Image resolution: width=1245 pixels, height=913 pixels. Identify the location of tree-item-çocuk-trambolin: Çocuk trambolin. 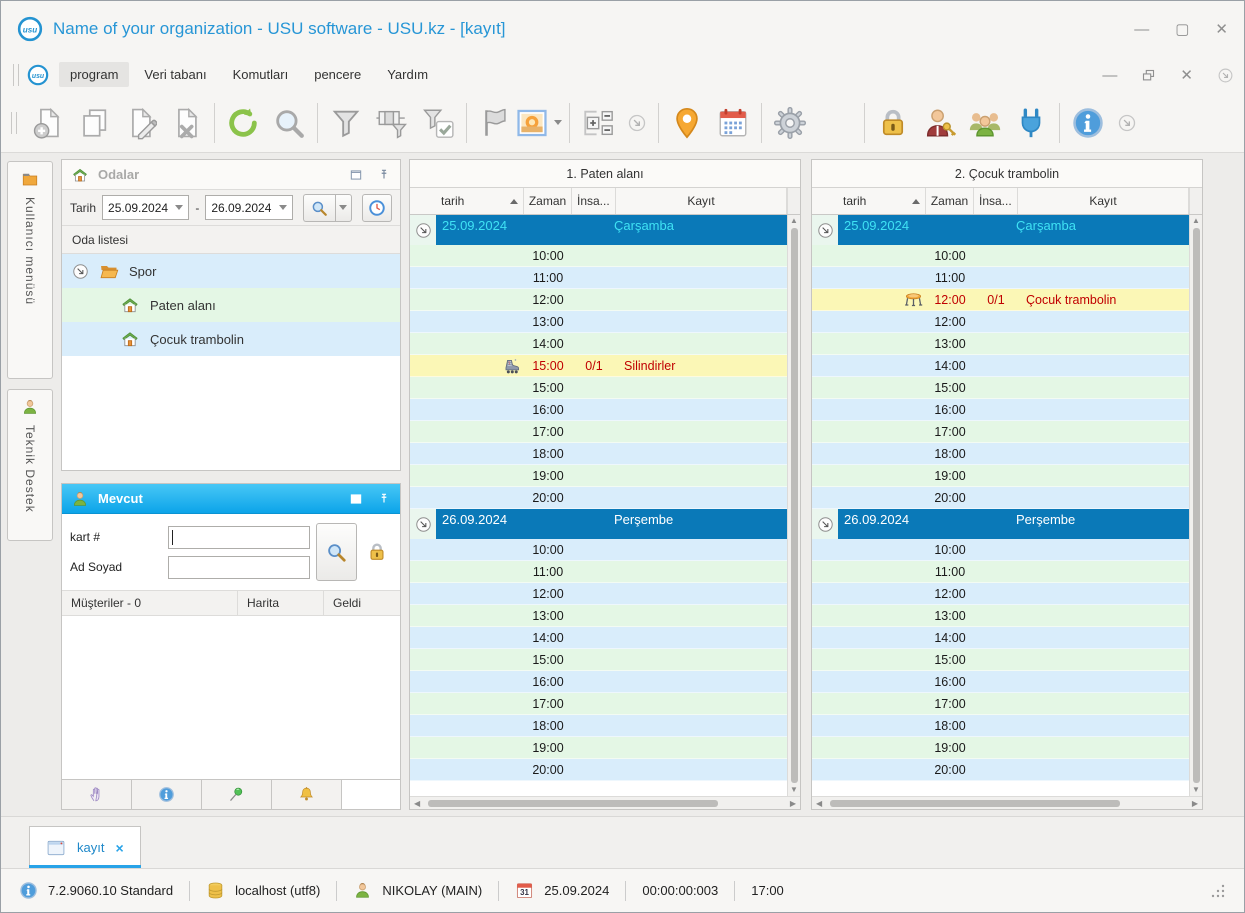
(231, 339).